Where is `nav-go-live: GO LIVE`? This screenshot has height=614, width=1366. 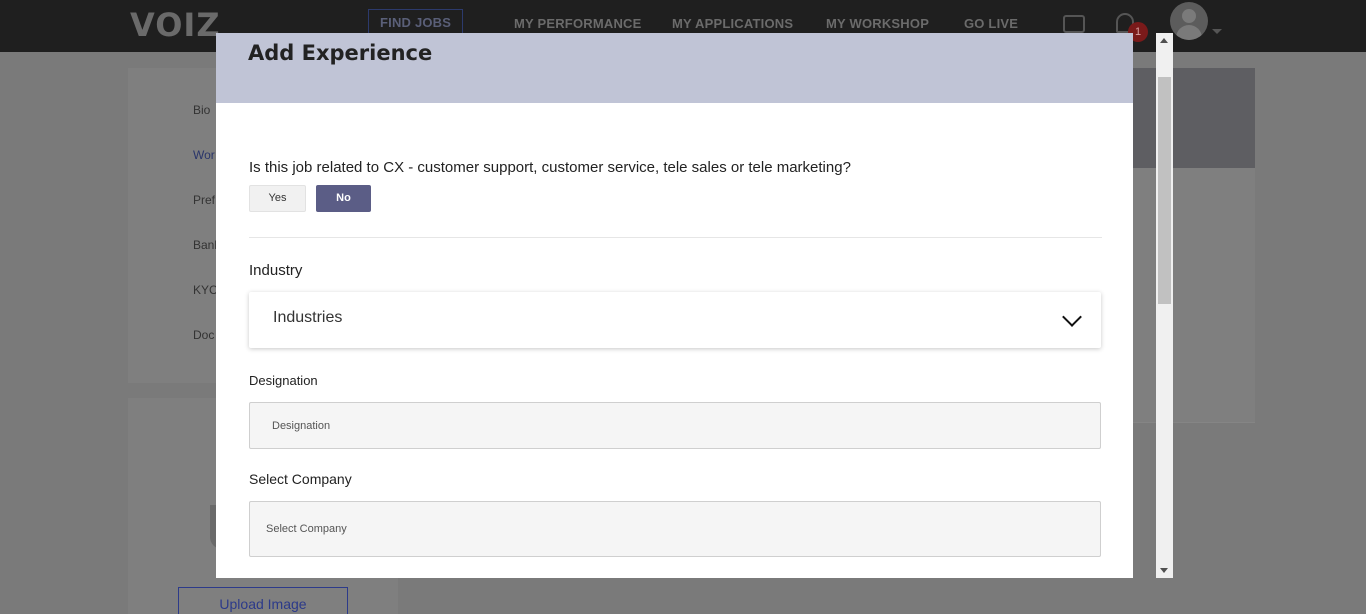
nav-go-live: GO LIVE is located at coordinates (991, 23).